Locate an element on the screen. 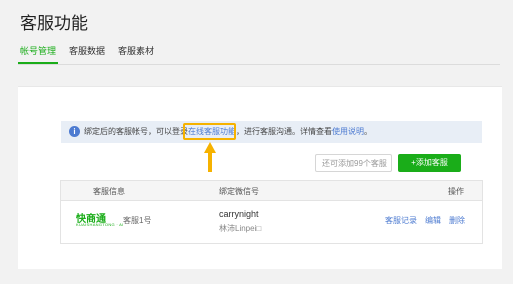 Image resolution: width=513 pixels, height=284 pixels. notice-text-before: 绑定后的客服帐号，可以登录 is located at coordinates (136, 131).